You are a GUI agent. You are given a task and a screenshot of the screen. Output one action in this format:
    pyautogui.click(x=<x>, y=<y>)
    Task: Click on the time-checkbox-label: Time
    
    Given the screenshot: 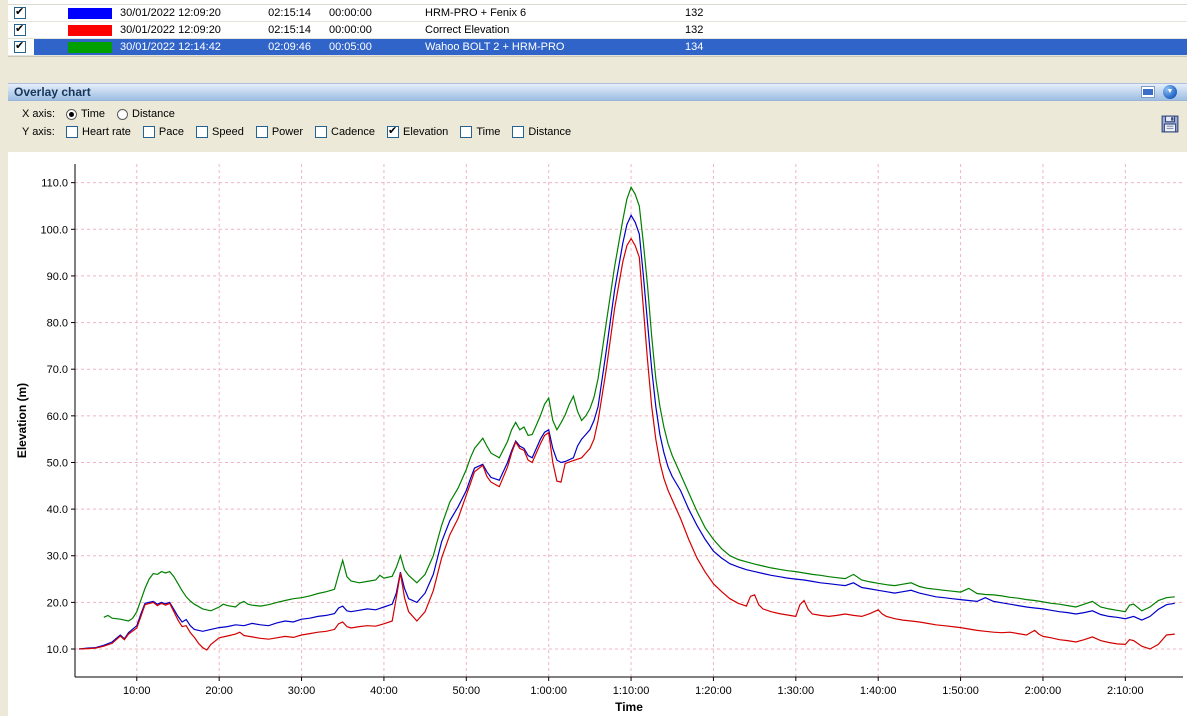 What is the action you would take?
    pyautogui.click(x=488, y=132)
    